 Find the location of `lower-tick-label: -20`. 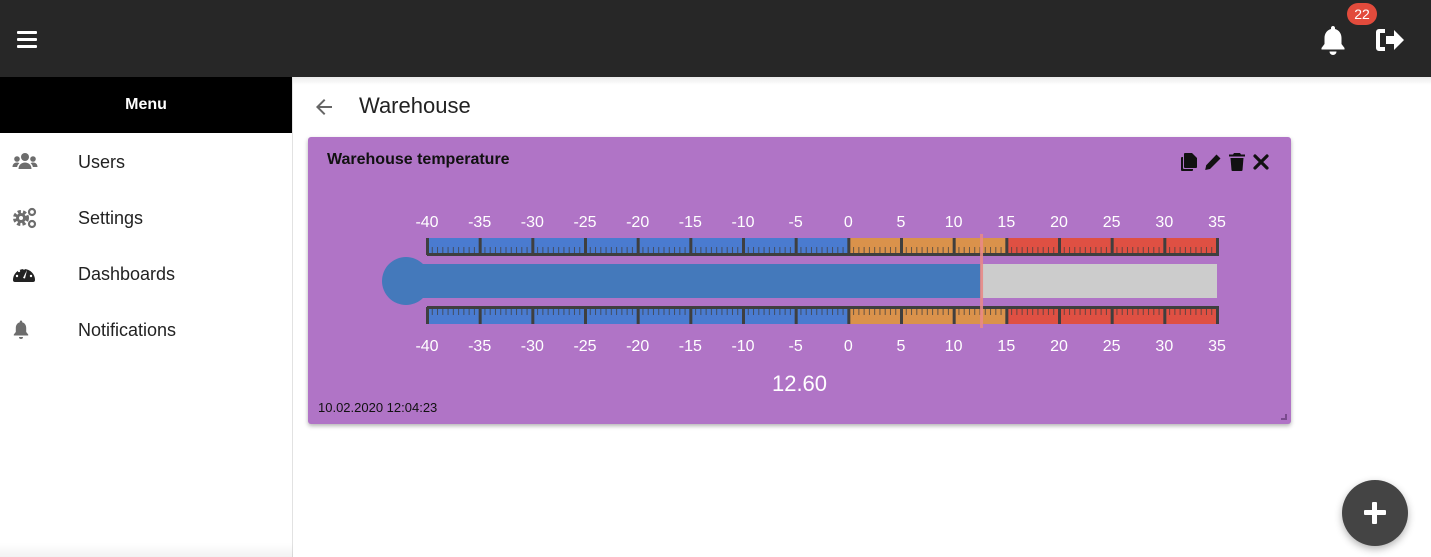

lower-tick-label: -20 is located at coordinates (637, 346).